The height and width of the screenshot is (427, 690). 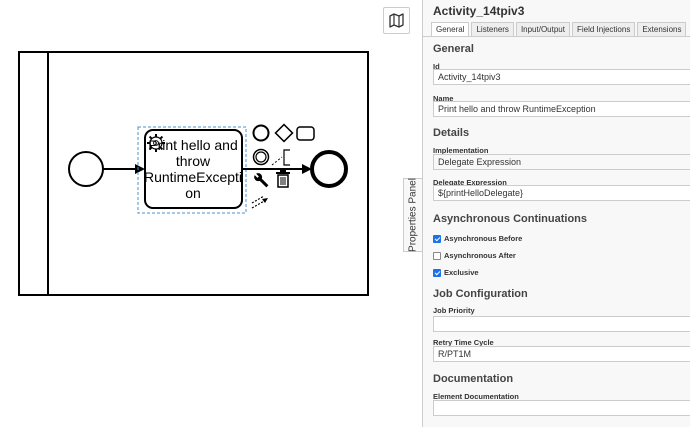 What do you see at coordinates (561, 109) in the screenshot?
I see `name-input: Print hello and throw RuntimeException` at bounding box center [561, 109].